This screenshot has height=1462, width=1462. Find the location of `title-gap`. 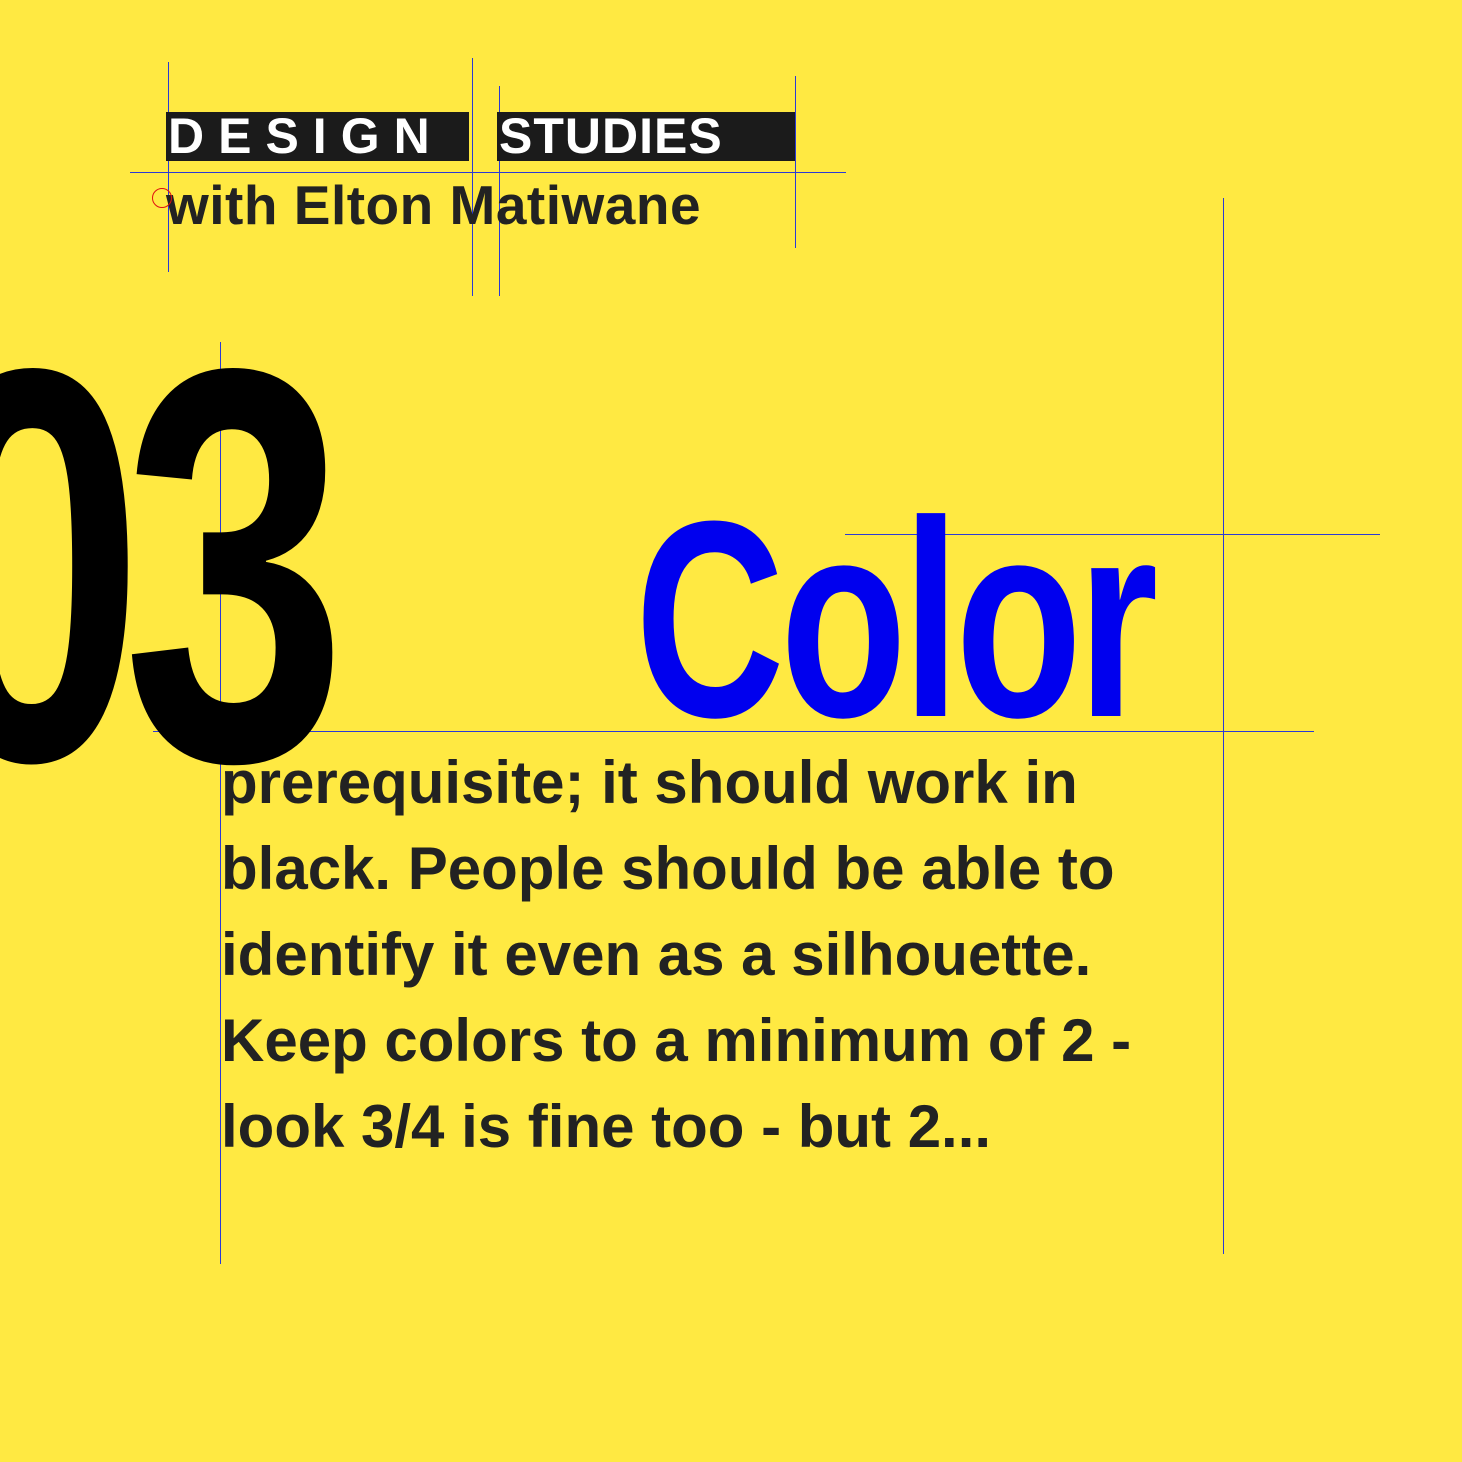

title-gap is located at coordinates (483, 136).